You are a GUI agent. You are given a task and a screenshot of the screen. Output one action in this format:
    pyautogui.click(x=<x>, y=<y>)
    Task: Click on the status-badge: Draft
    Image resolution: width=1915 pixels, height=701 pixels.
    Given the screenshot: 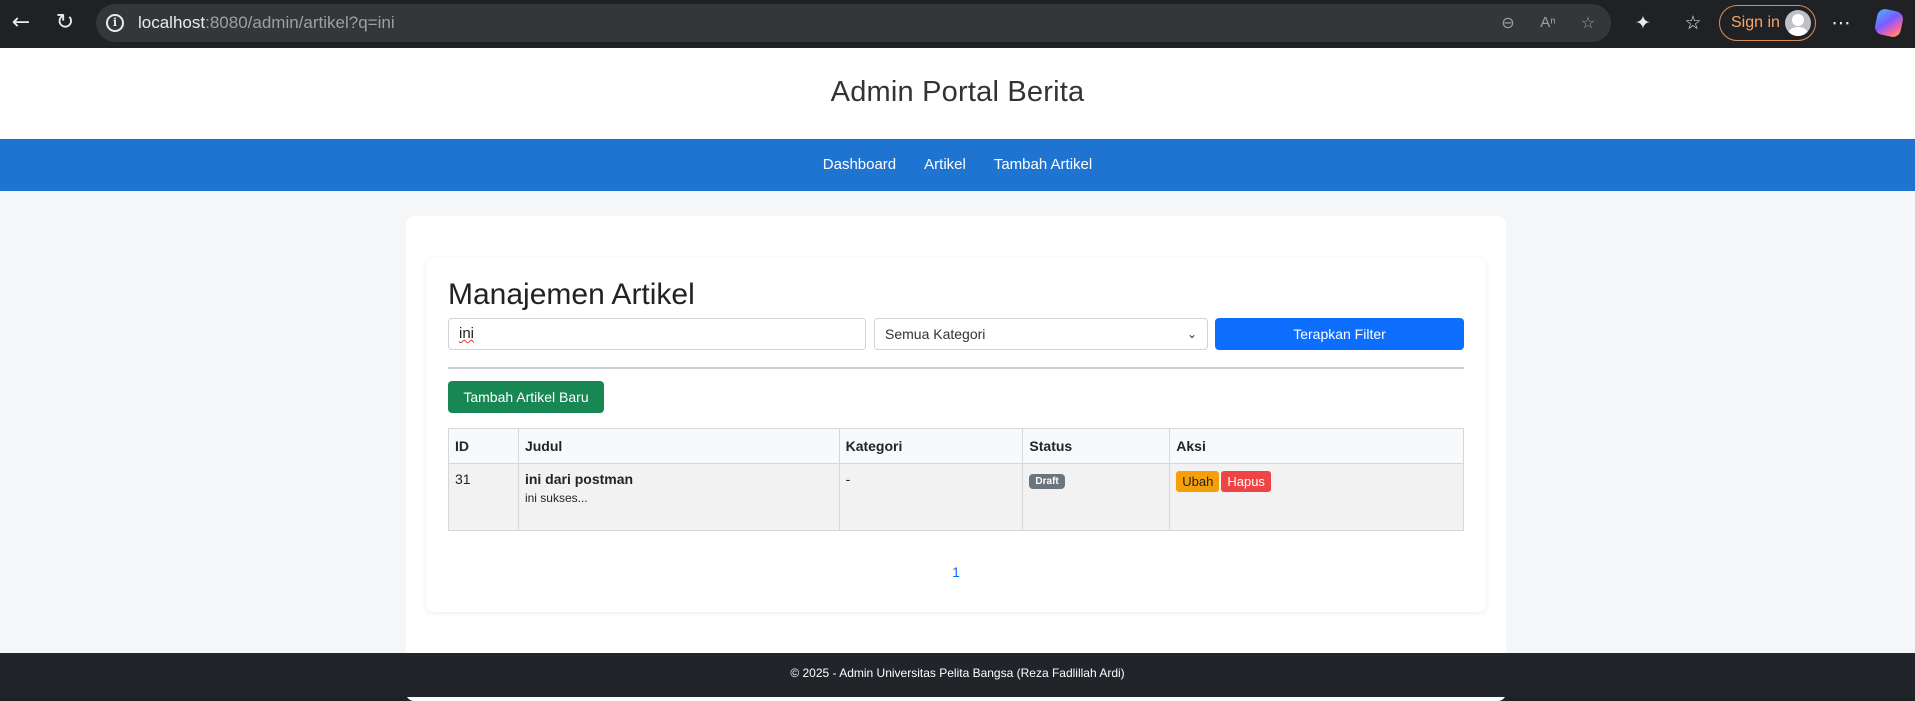 What is the action you would take?
    pyautogui.click(x=1047, y=481)
    